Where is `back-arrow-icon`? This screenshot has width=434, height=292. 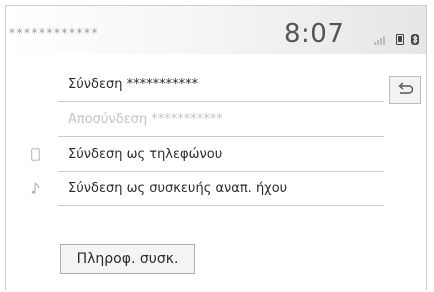 back-arrow-icon is located at coordinates (406, 88).